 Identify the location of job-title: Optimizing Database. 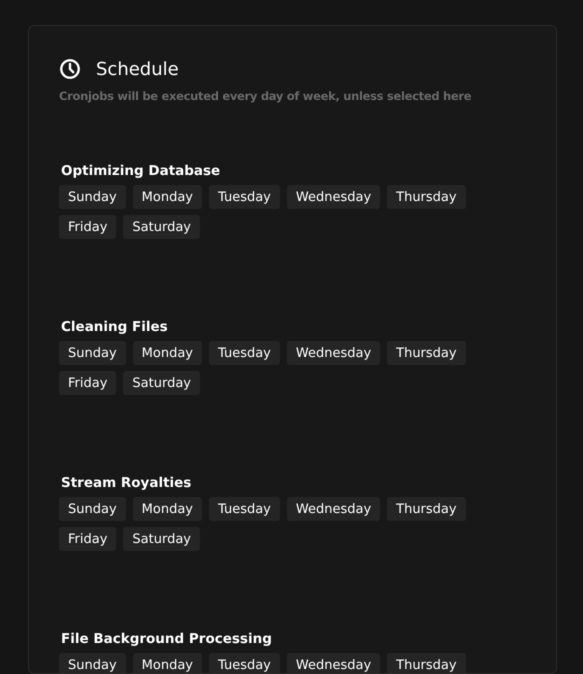
(141, 171).